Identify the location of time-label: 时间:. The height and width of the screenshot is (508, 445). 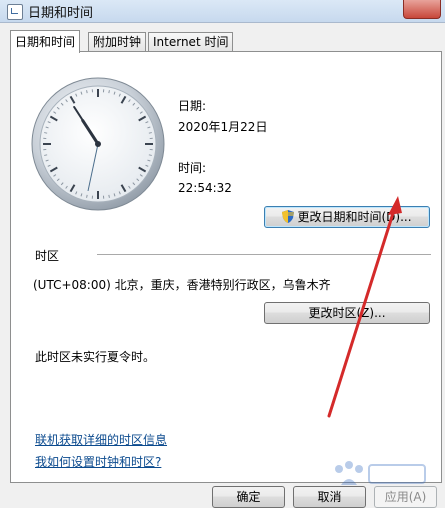
(192, 168).